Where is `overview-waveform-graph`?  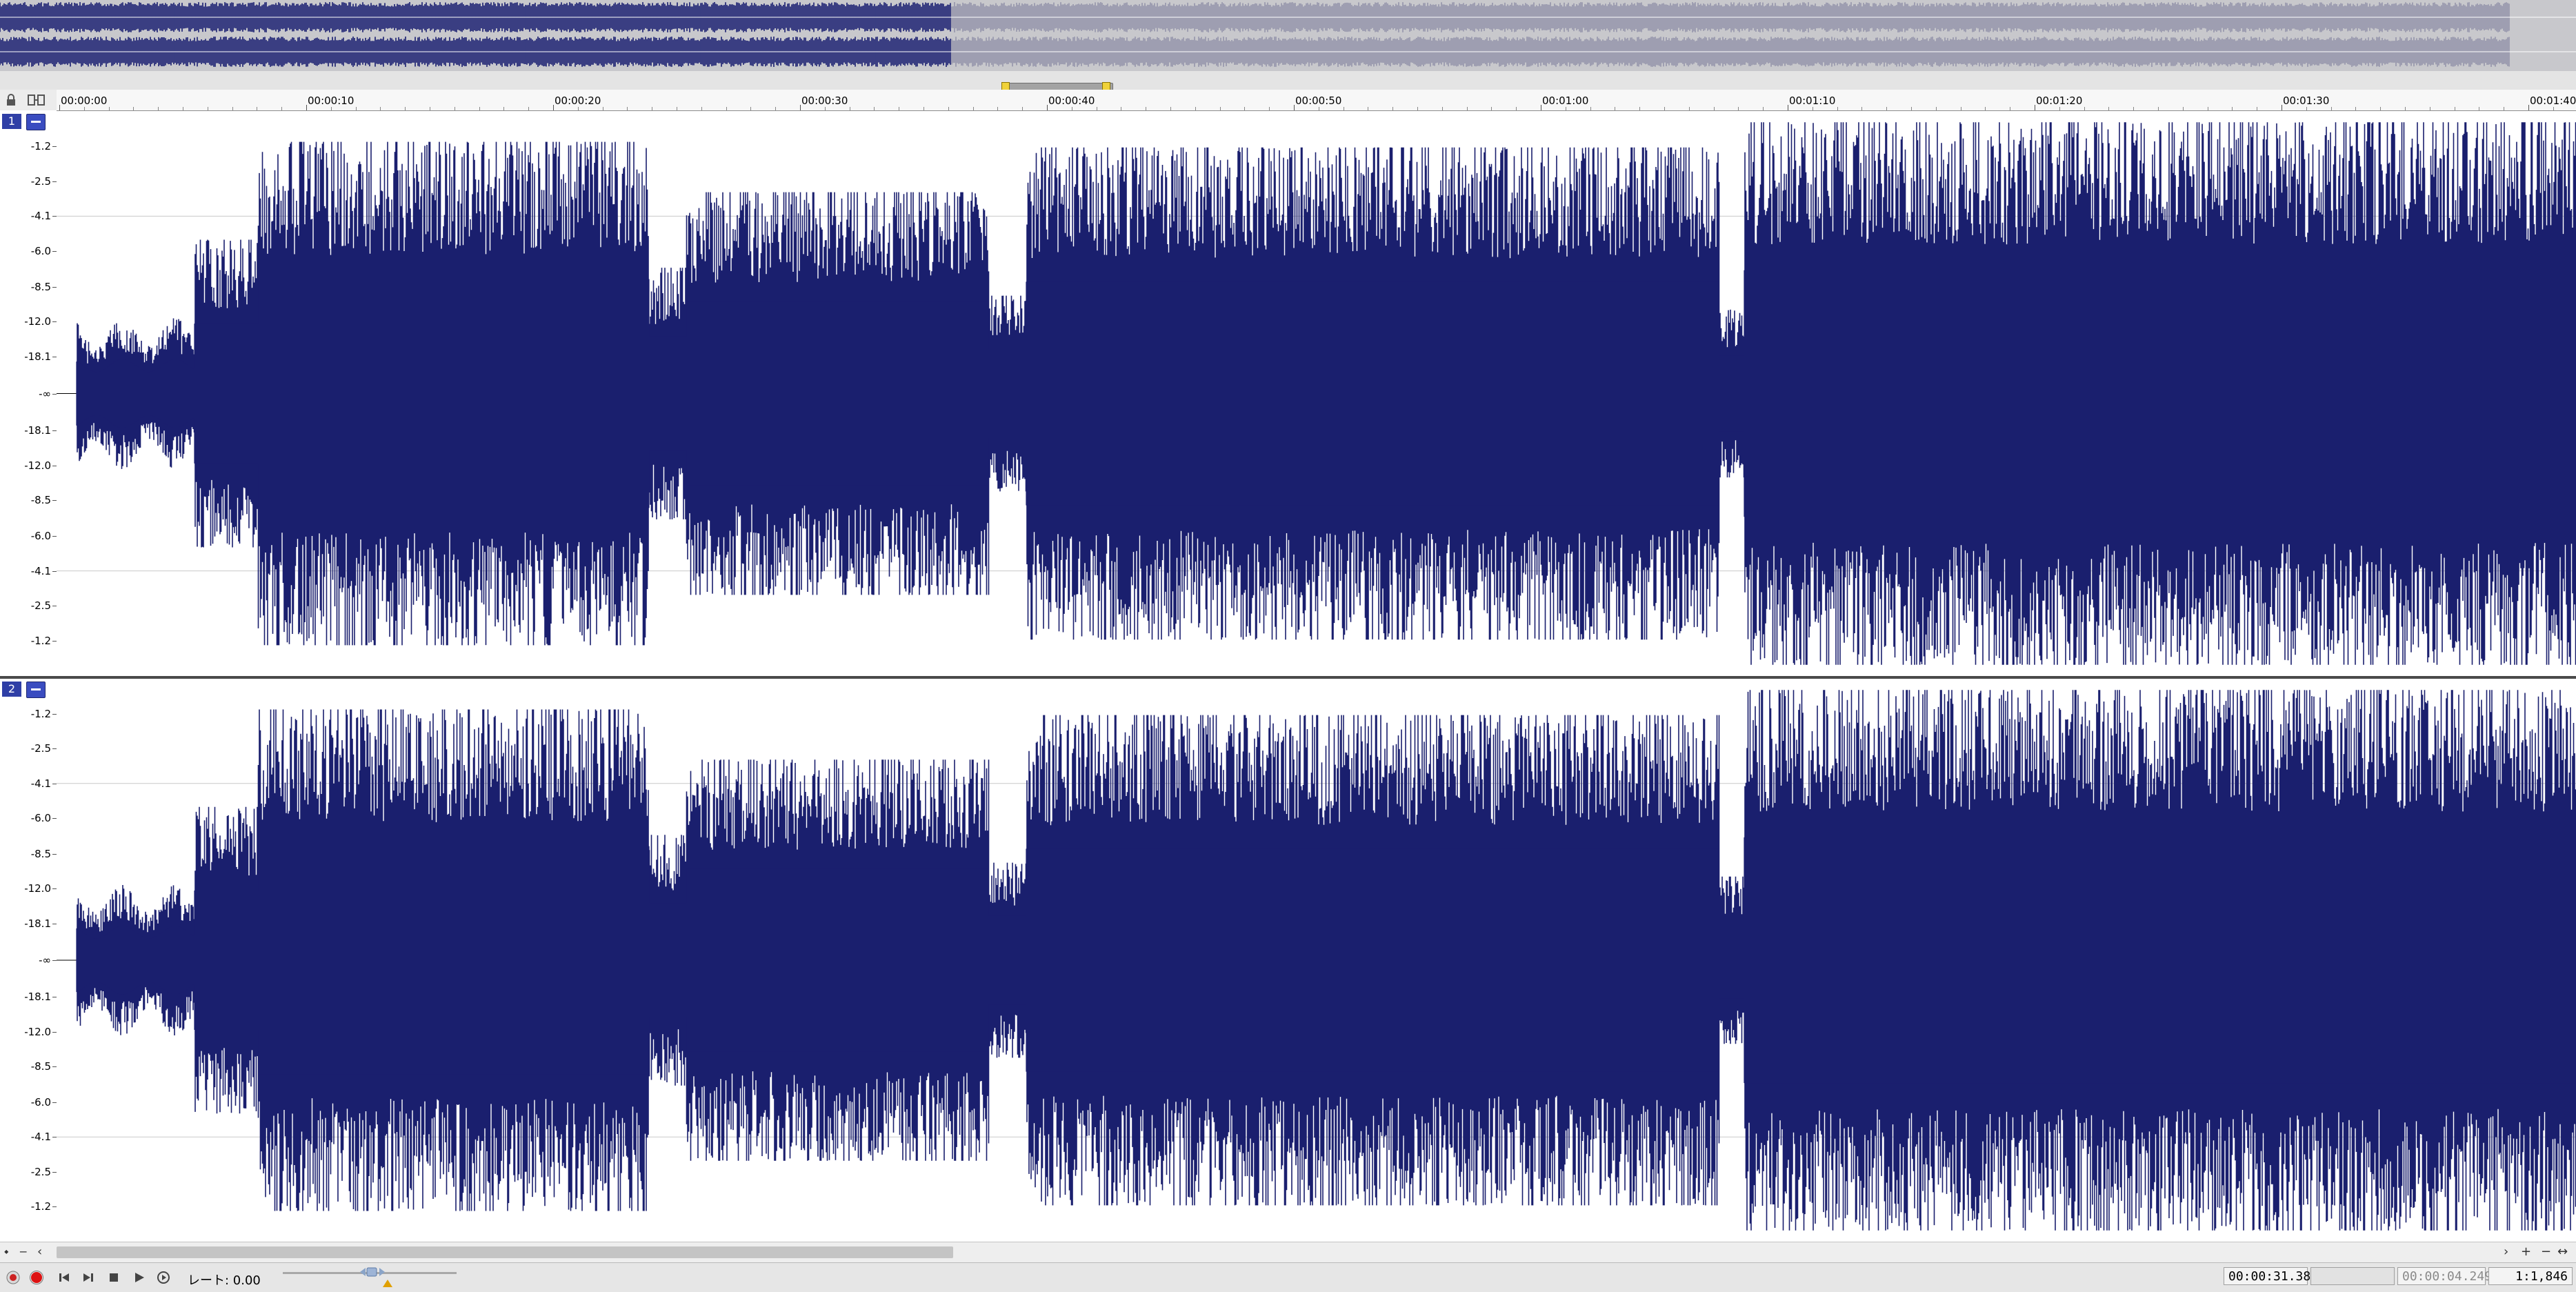 overview-waveform-graph is located at coordinates (1288, 35).